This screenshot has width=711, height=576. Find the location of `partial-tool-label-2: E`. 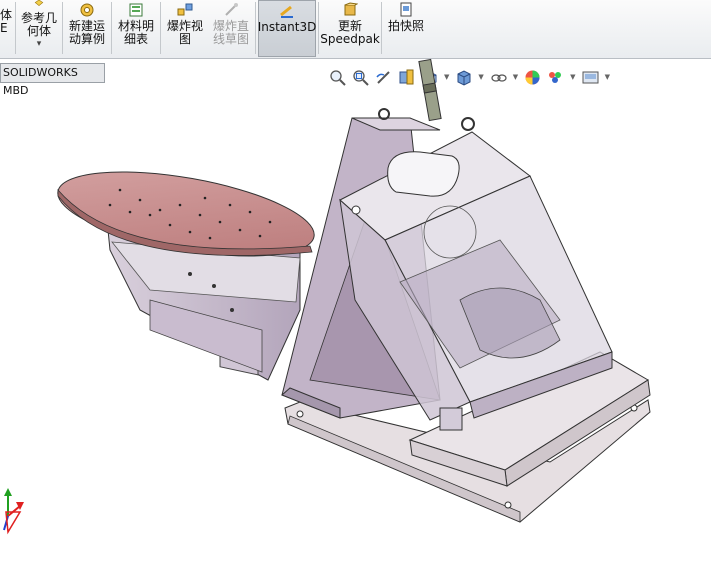

partial-tool-label-2: E is located at coordinates (4, 28).